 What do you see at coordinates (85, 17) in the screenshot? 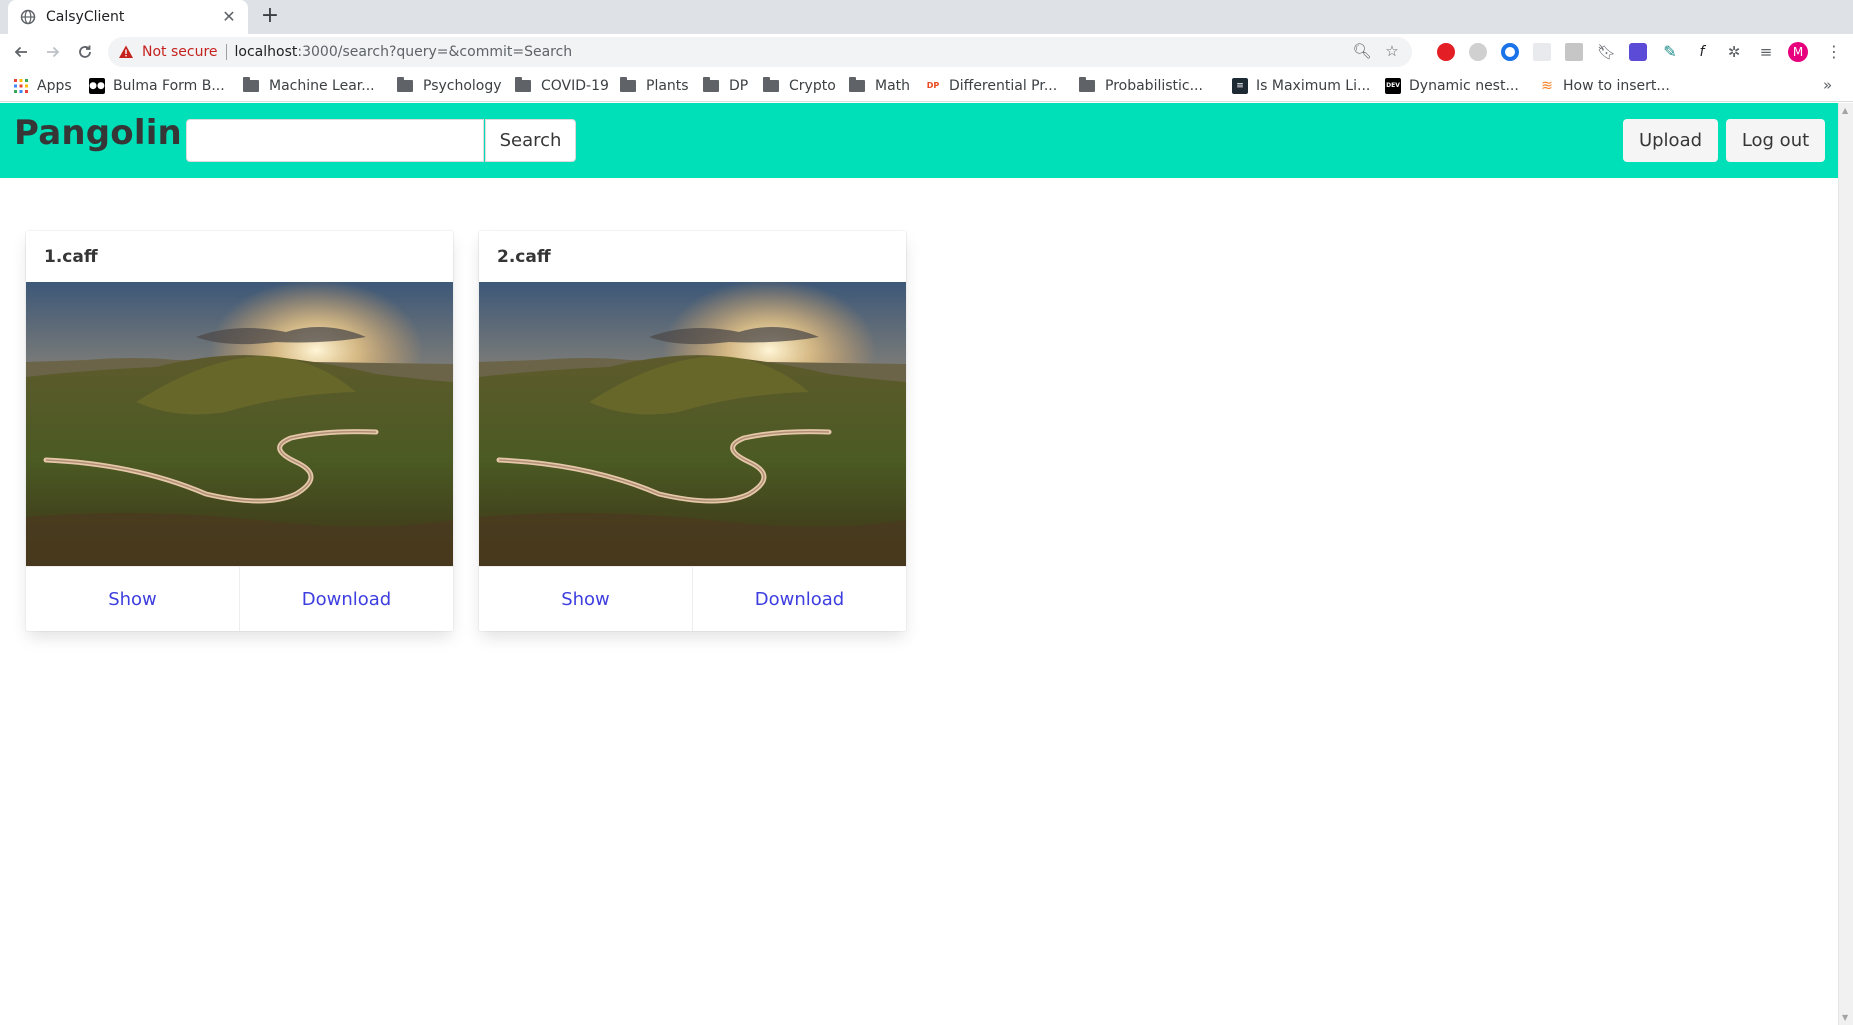
I see `tab-title: CalsyClient` at bounding box center [85, 17].